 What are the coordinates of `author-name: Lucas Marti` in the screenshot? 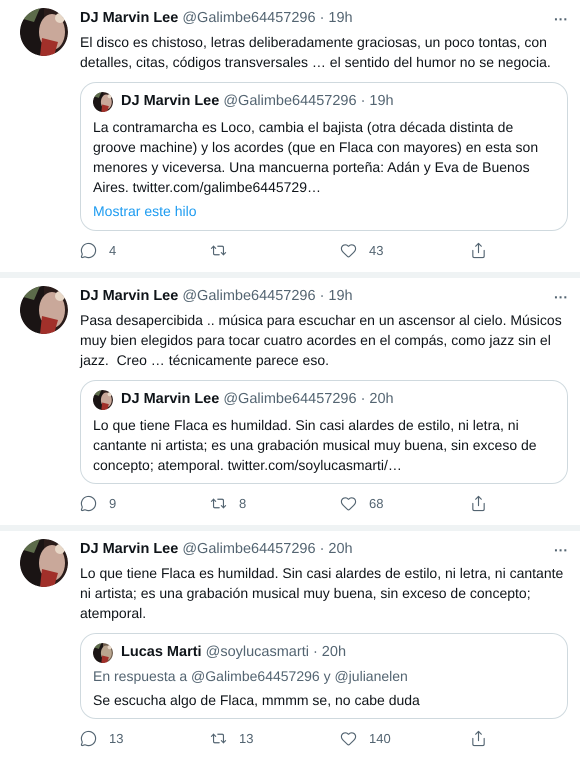 It's located at (161, 653).